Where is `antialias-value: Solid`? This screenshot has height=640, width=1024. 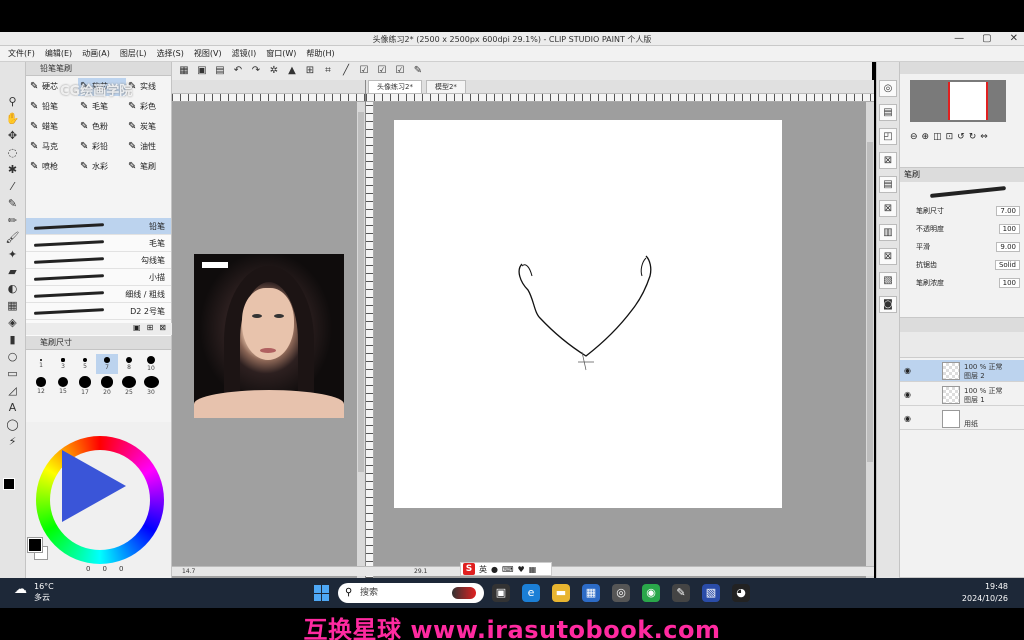 antialias-value: Solid is located at coordinates (1007, 265).